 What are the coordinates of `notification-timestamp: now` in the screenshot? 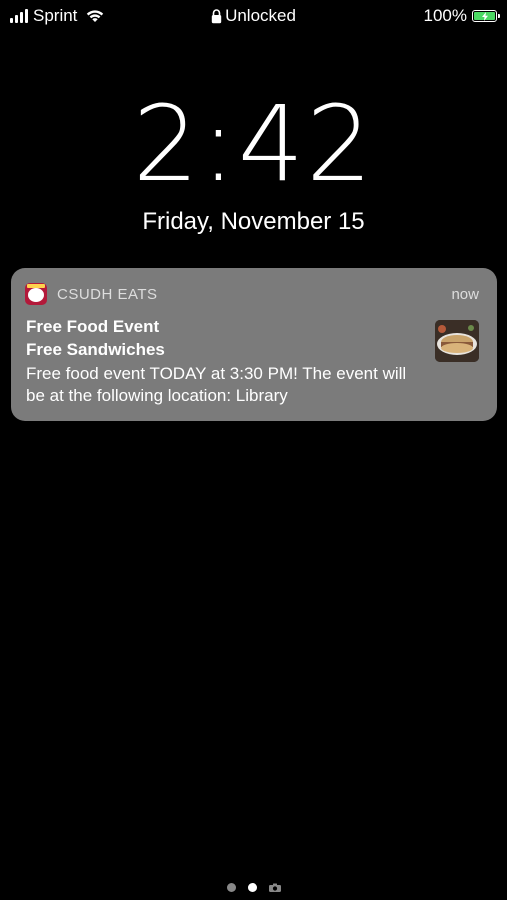 It's located at (465, 294).